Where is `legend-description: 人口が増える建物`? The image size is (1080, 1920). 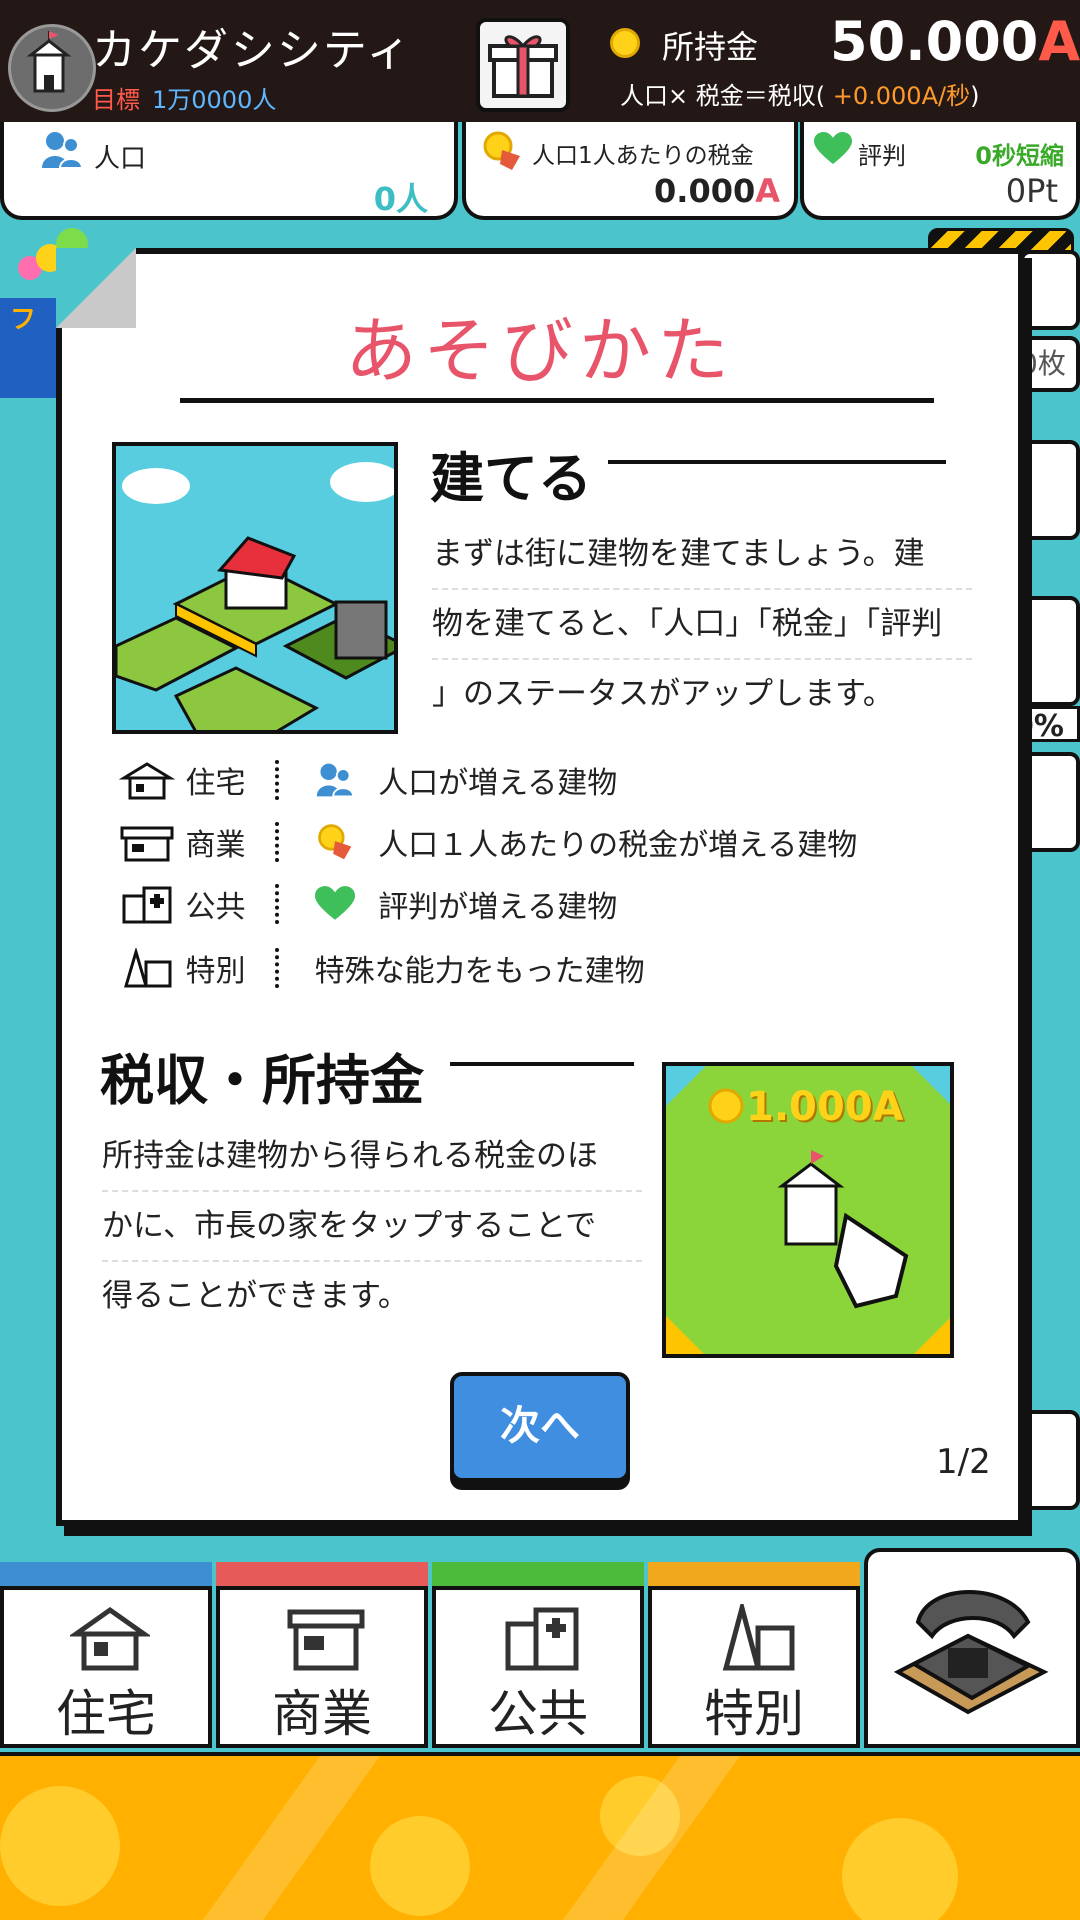 legend-description: 人口が増える建物 is located at coordinates (498, 783).